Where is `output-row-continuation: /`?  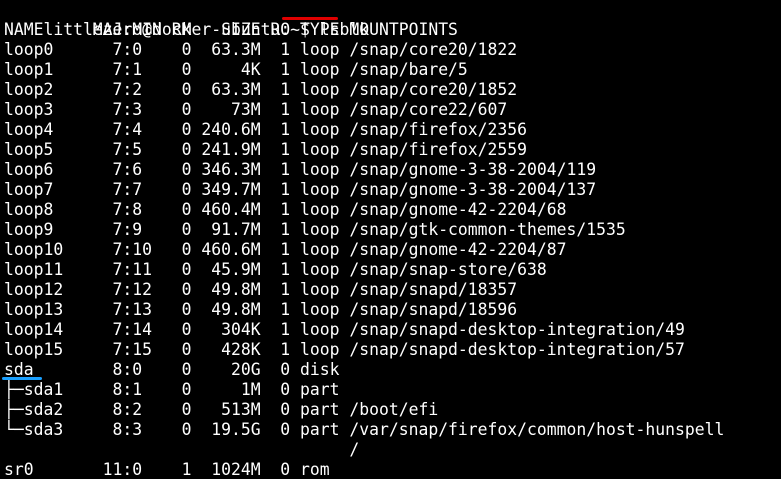
output-row-continuation: / is located at coordinates (182, 449).